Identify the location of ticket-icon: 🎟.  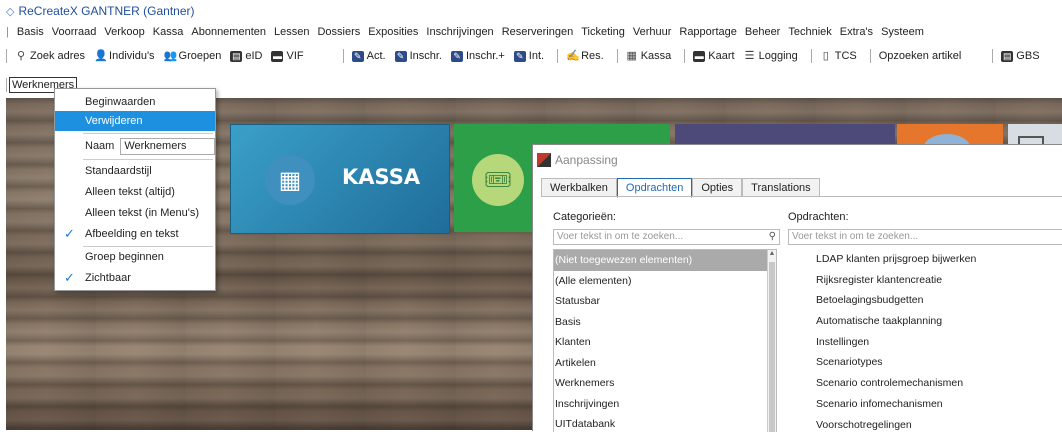
(498, 180).